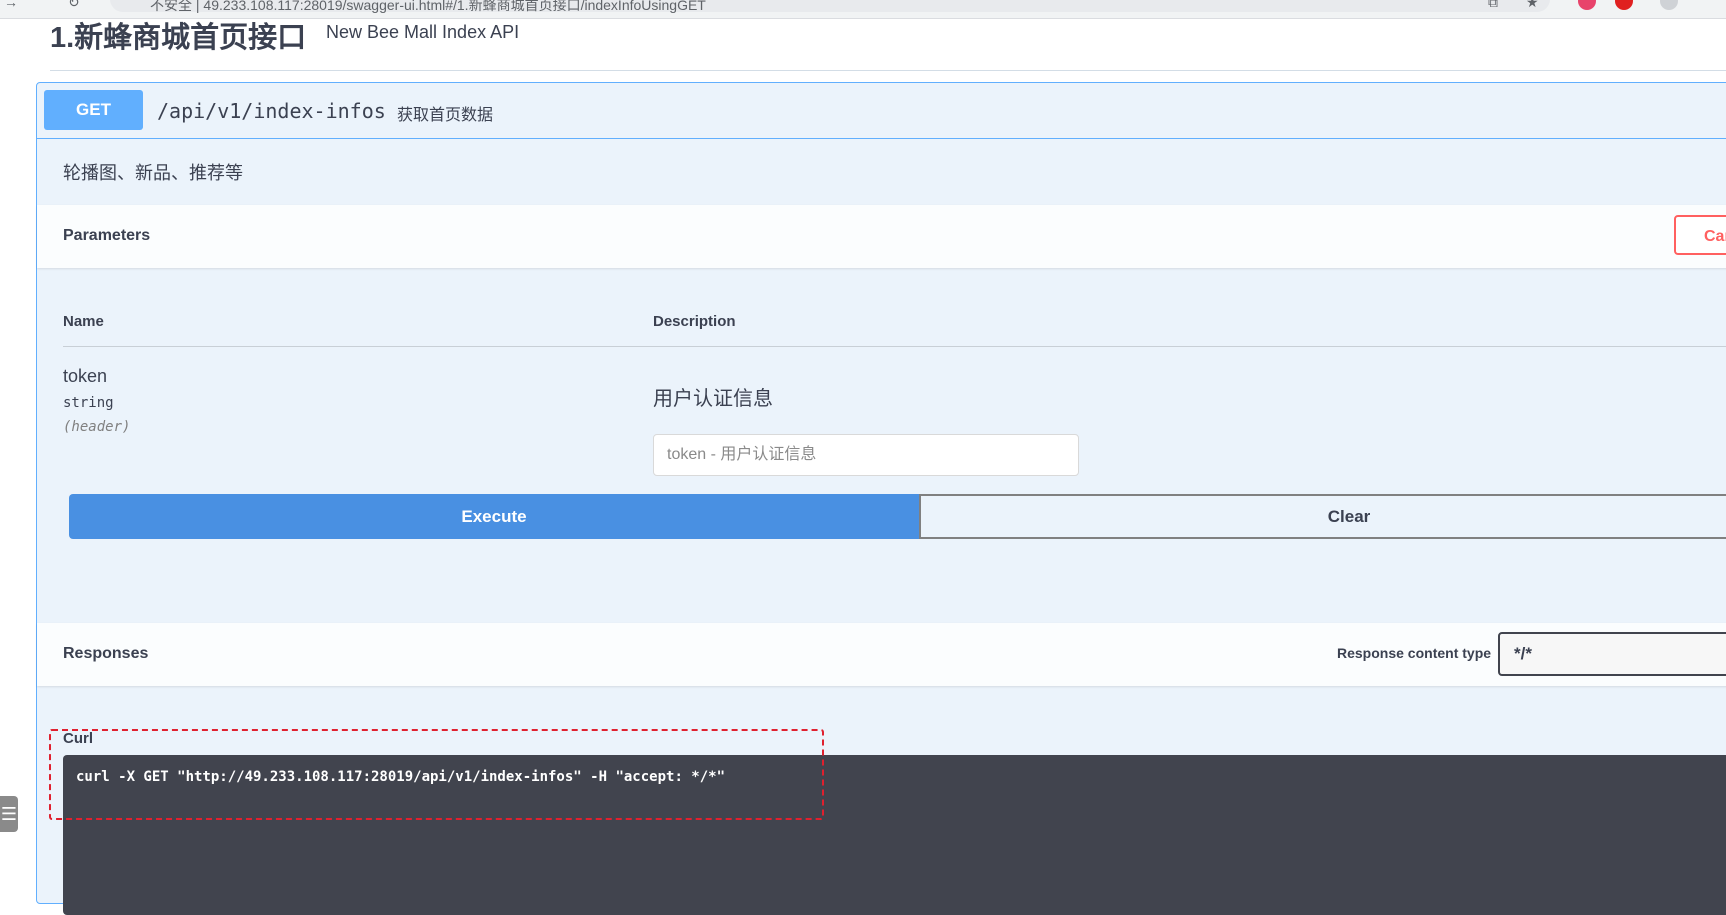 Image resolution: width=1726 pixels, height=915 pixels. Describe the element at coordinates (9, 814) in the screenshot. I see `menu-icon: ☰` at that location.